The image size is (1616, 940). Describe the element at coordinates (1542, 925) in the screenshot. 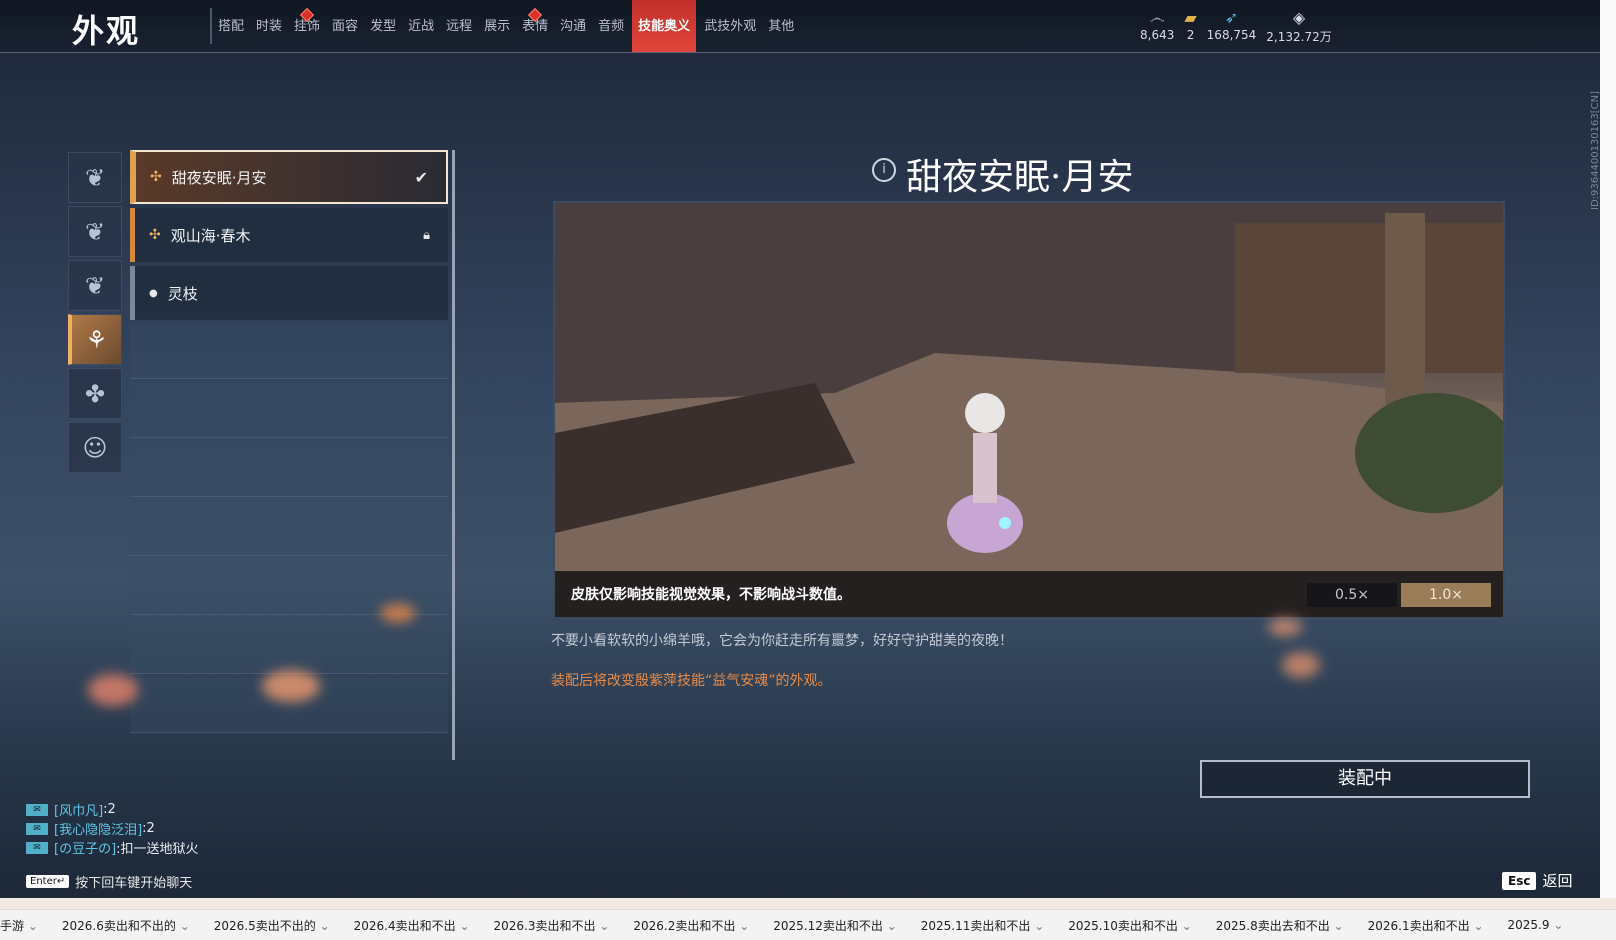

I see `sheet-tab: 2025.9` at that location.